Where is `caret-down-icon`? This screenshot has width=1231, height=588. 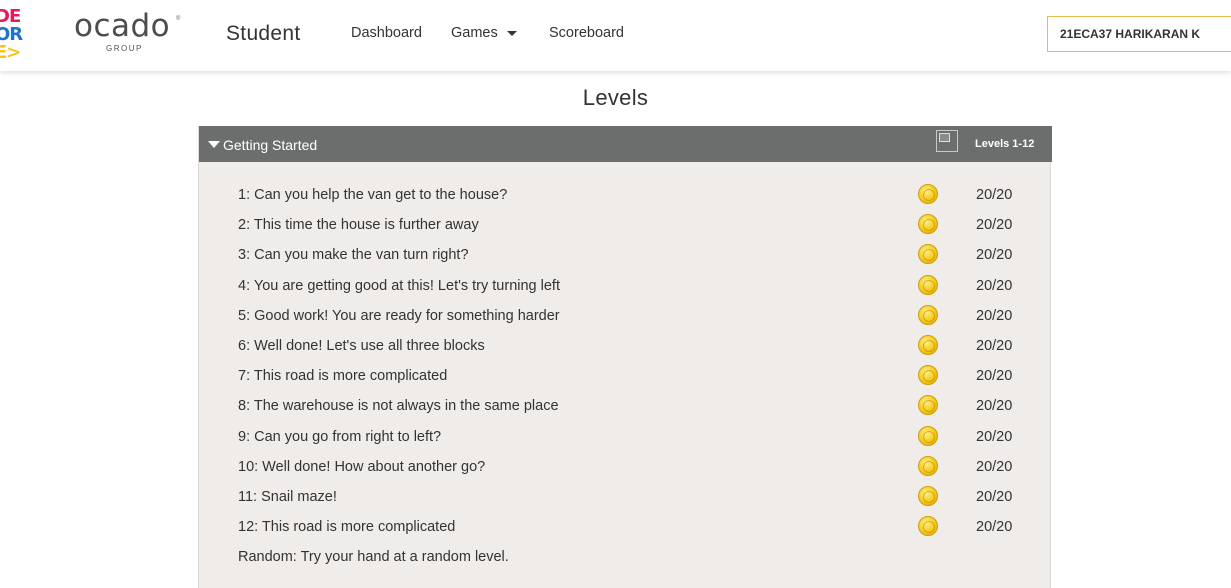
caret-down-icon is located at coordinates (214, 144).